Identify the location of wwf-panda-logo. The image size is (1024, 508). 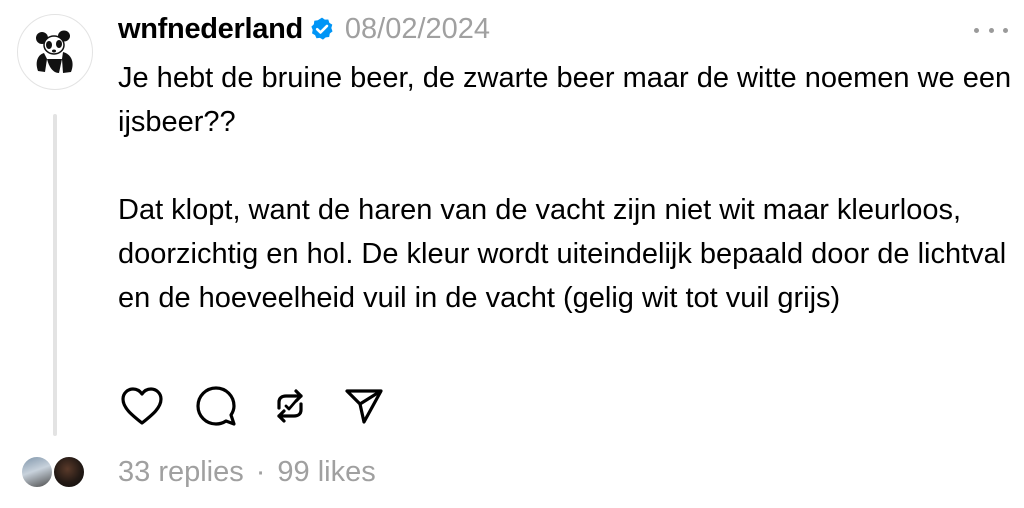
(54, 51).